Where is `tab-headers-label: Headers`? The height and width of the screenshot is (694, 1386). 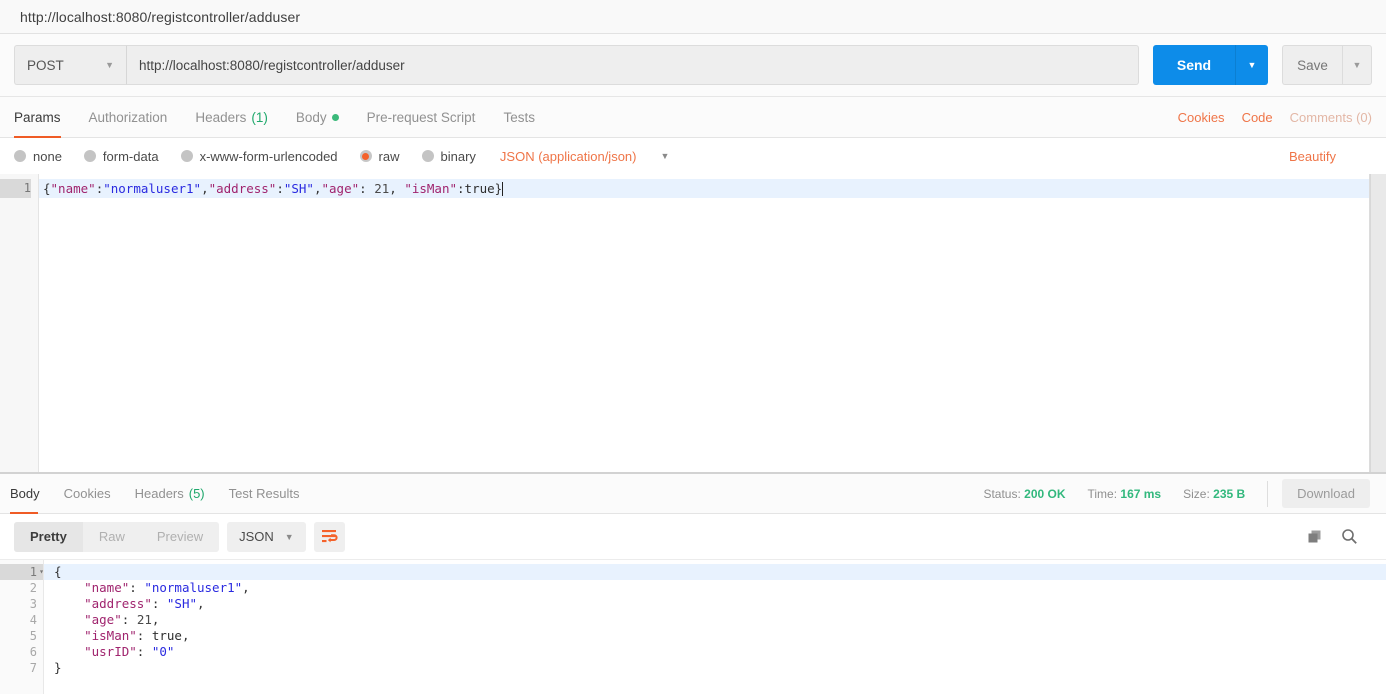
tab-headers-label: Headers is located at coordinates (221, 117).